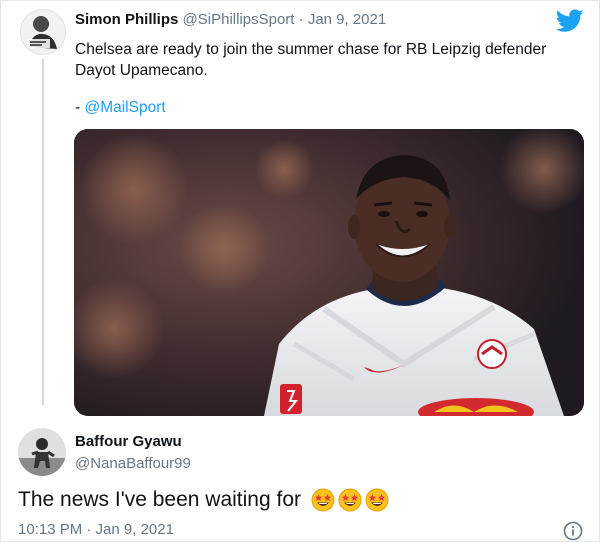  I want to click on tweet-date: Jan 9, 2021, so click(347, 19).